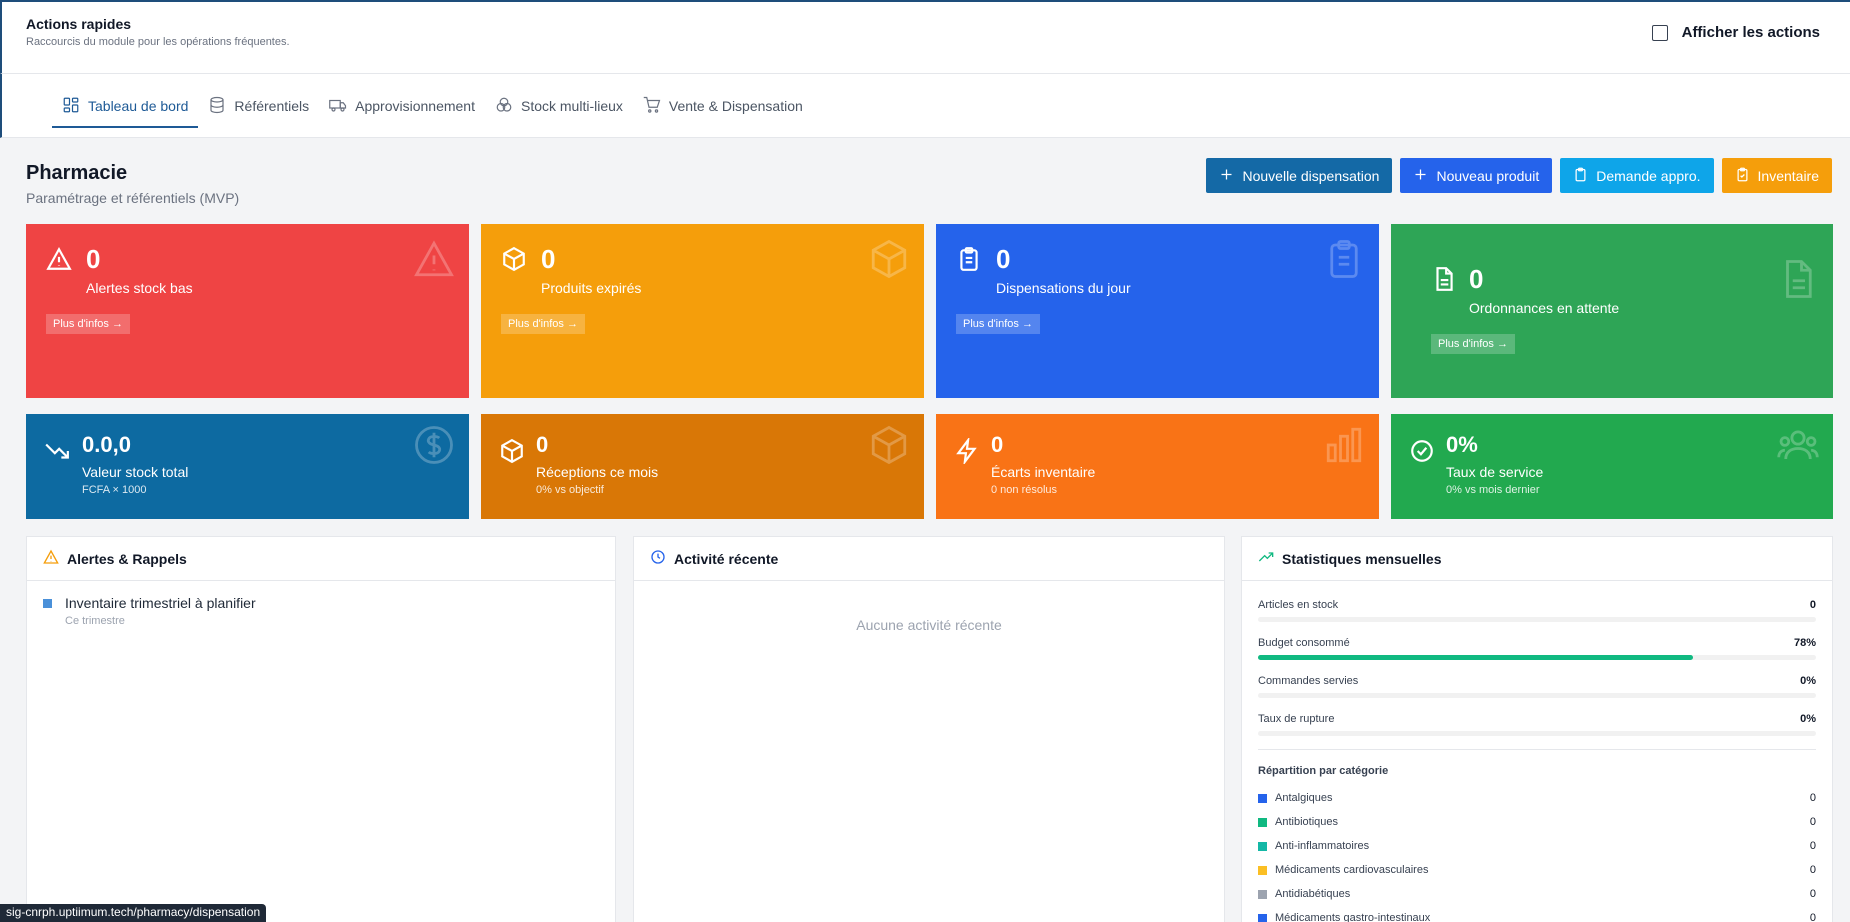 Image resolution: width=1850 pixels, height=922 pixels. What do you see at coordinates (71, 106) in the screenshot?
I see `dashboard-icon` at bounding box center [71, 106].